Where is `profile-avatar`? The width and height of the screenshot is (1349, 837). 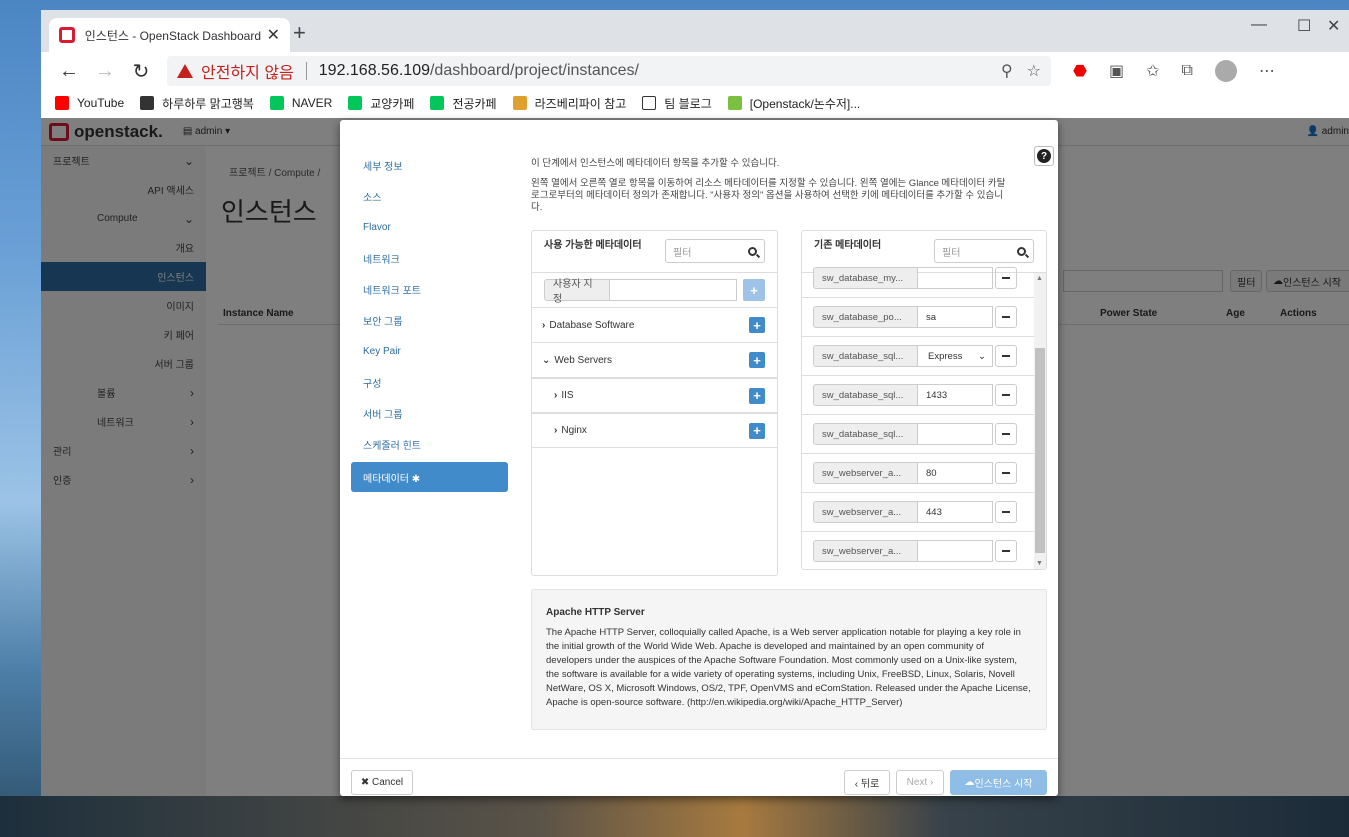 profile-avatar is located at coordinates (1225, 71).